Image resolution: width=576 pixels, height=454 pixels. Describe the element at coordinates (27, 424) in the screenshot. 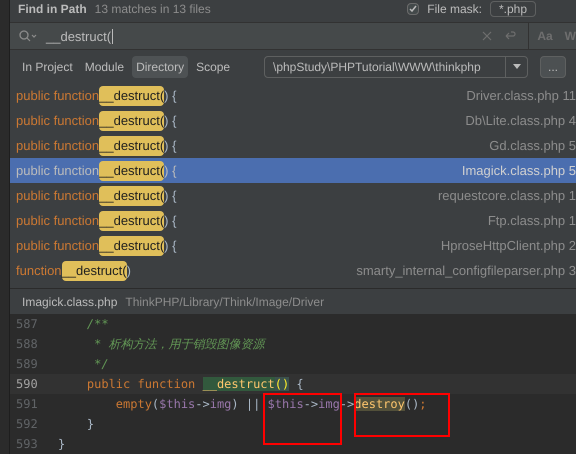

I see `line-number: 592` at that location.